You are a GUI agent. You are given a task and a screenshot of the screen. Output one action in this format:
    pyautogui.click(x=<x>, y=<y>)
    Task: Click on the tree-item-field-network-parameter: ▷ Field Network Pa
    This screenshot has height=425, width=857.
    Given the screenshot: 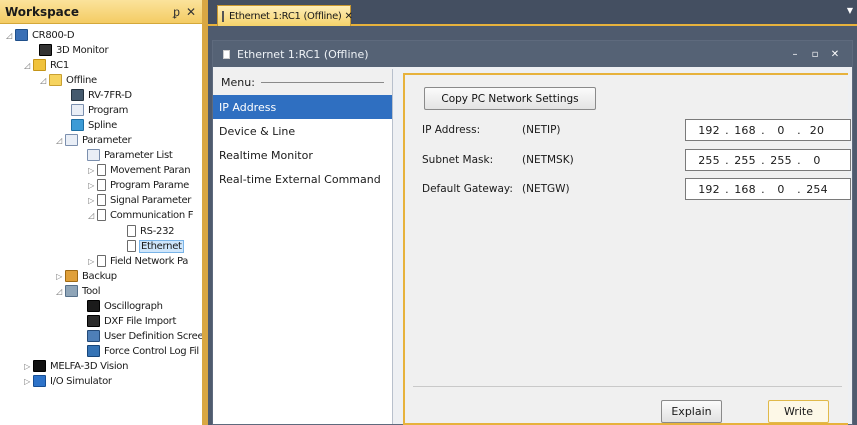 What is the action you would take?
    pyautogui.click(x=137, y=261)
    